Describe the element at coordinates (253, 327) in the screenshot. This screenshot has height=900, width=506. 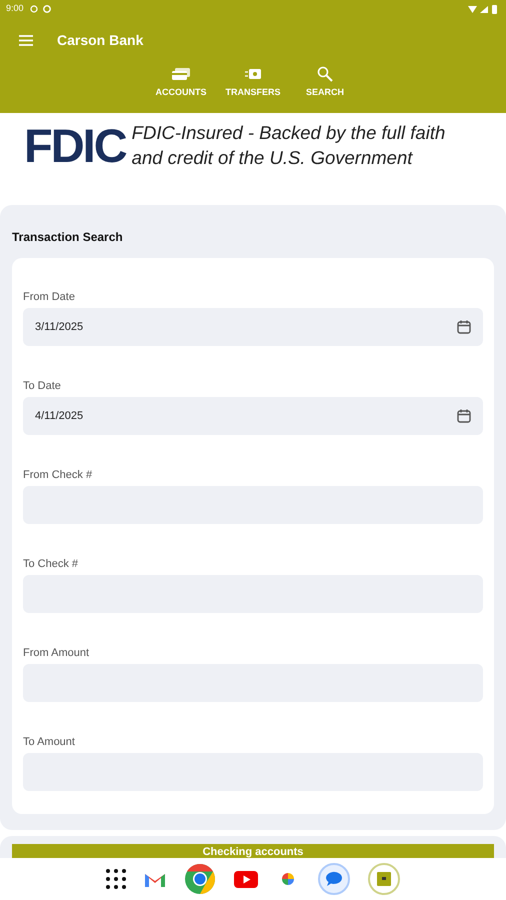
I see `input-field: 3/11/2025` at that location.